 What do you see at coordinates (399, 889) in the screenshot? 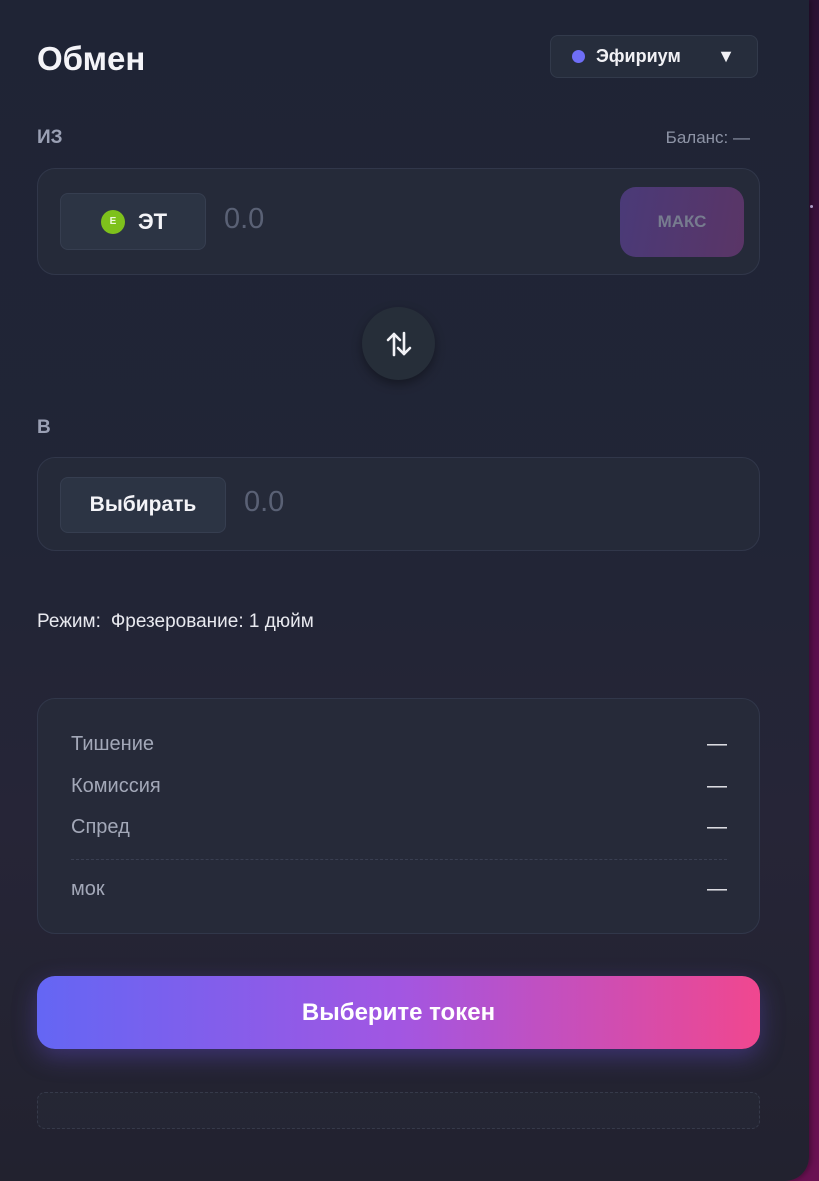
I see `detail-footer-row: мок —` at bounding box center [399, 889].